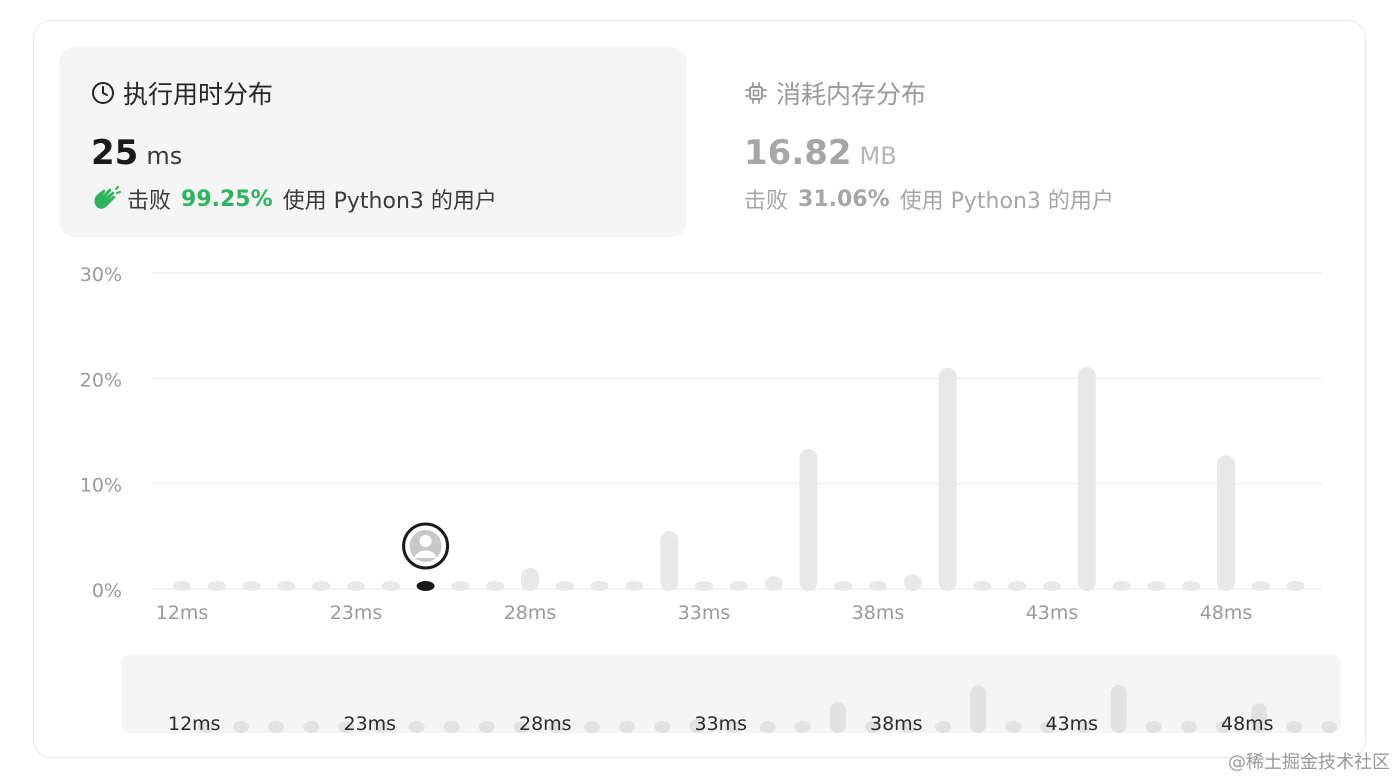  What do you see at coordinates (896, 724) in the screenshot?
I see `overview-tick-label: 38ms` at bounding box center [896, 724].